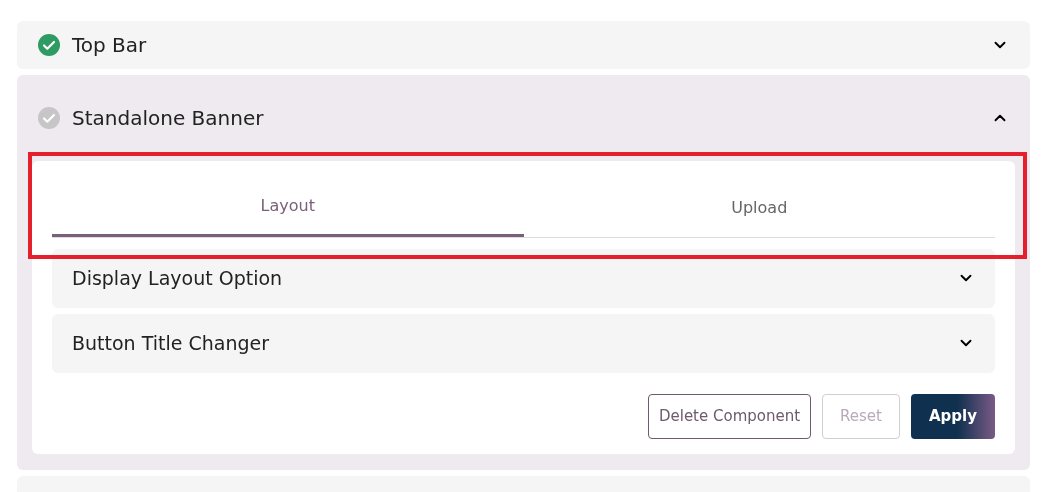  What do you see at coordinates (523, 343) in the screenshot?
I see `option-row: Button Title Changer` at bounding box center [523, 343].